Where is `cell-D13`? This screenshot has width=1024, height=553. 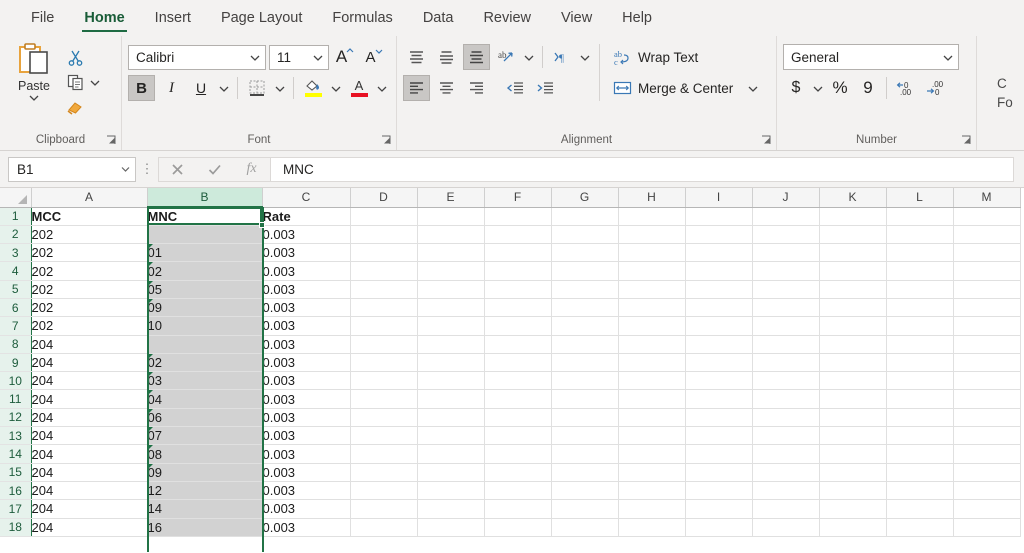
cell-D13 is located at coordinates (384, 436).